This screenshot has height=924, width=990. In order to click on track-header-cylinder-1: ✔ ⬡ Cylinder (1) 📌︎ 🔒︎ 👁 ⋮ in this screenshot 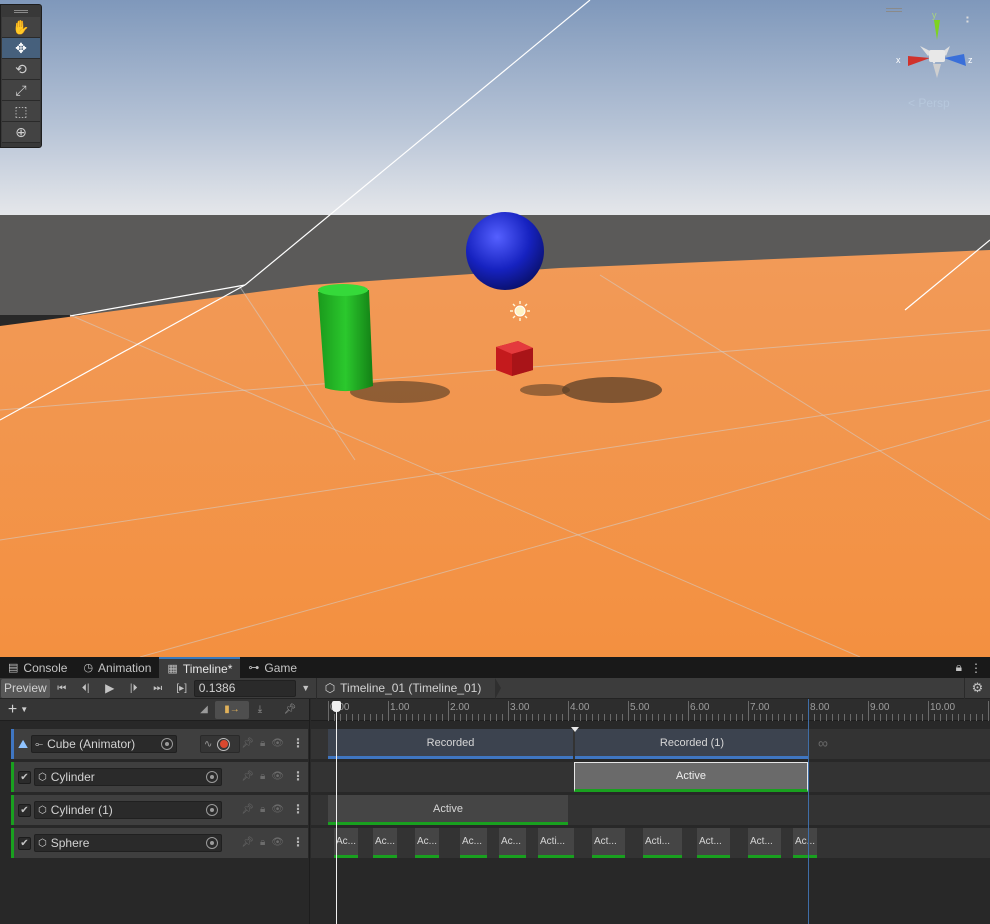, I will do `click(159, 810)`.